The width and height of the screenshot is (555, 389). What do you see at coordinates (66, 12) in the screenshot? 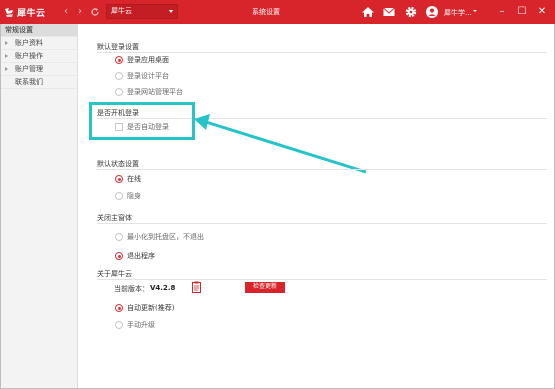
I see `back-icon: ‹` at bounding box center [66, 12].